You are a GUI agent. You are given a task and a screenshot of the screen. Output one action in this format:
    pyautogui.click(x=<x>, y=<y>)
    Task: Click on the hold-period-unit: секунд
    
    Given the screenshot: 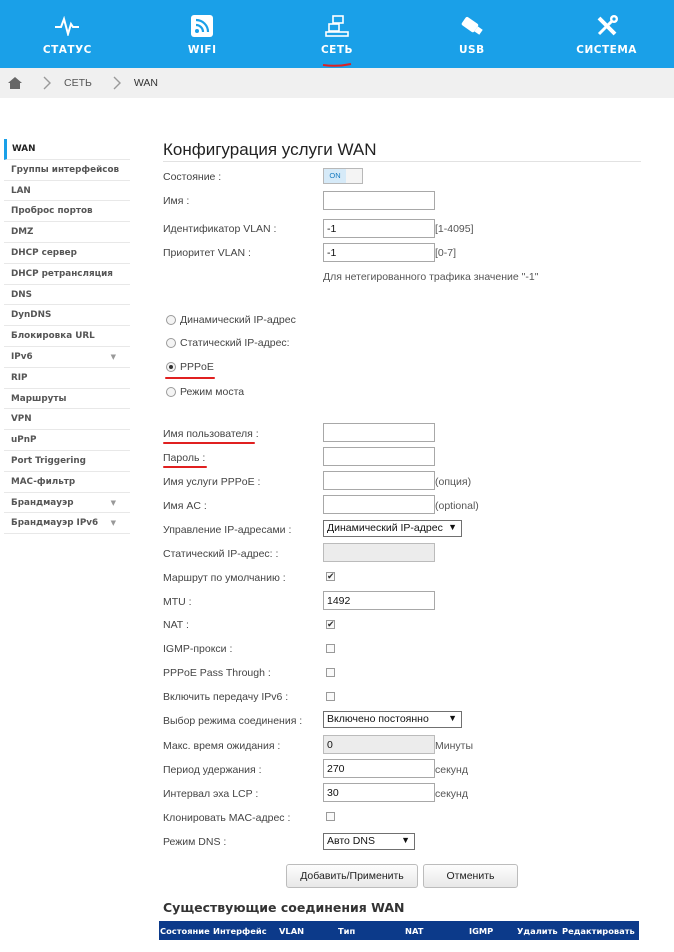 What is the action you would take?
    pyautogui.click(x=451, y=770)
    